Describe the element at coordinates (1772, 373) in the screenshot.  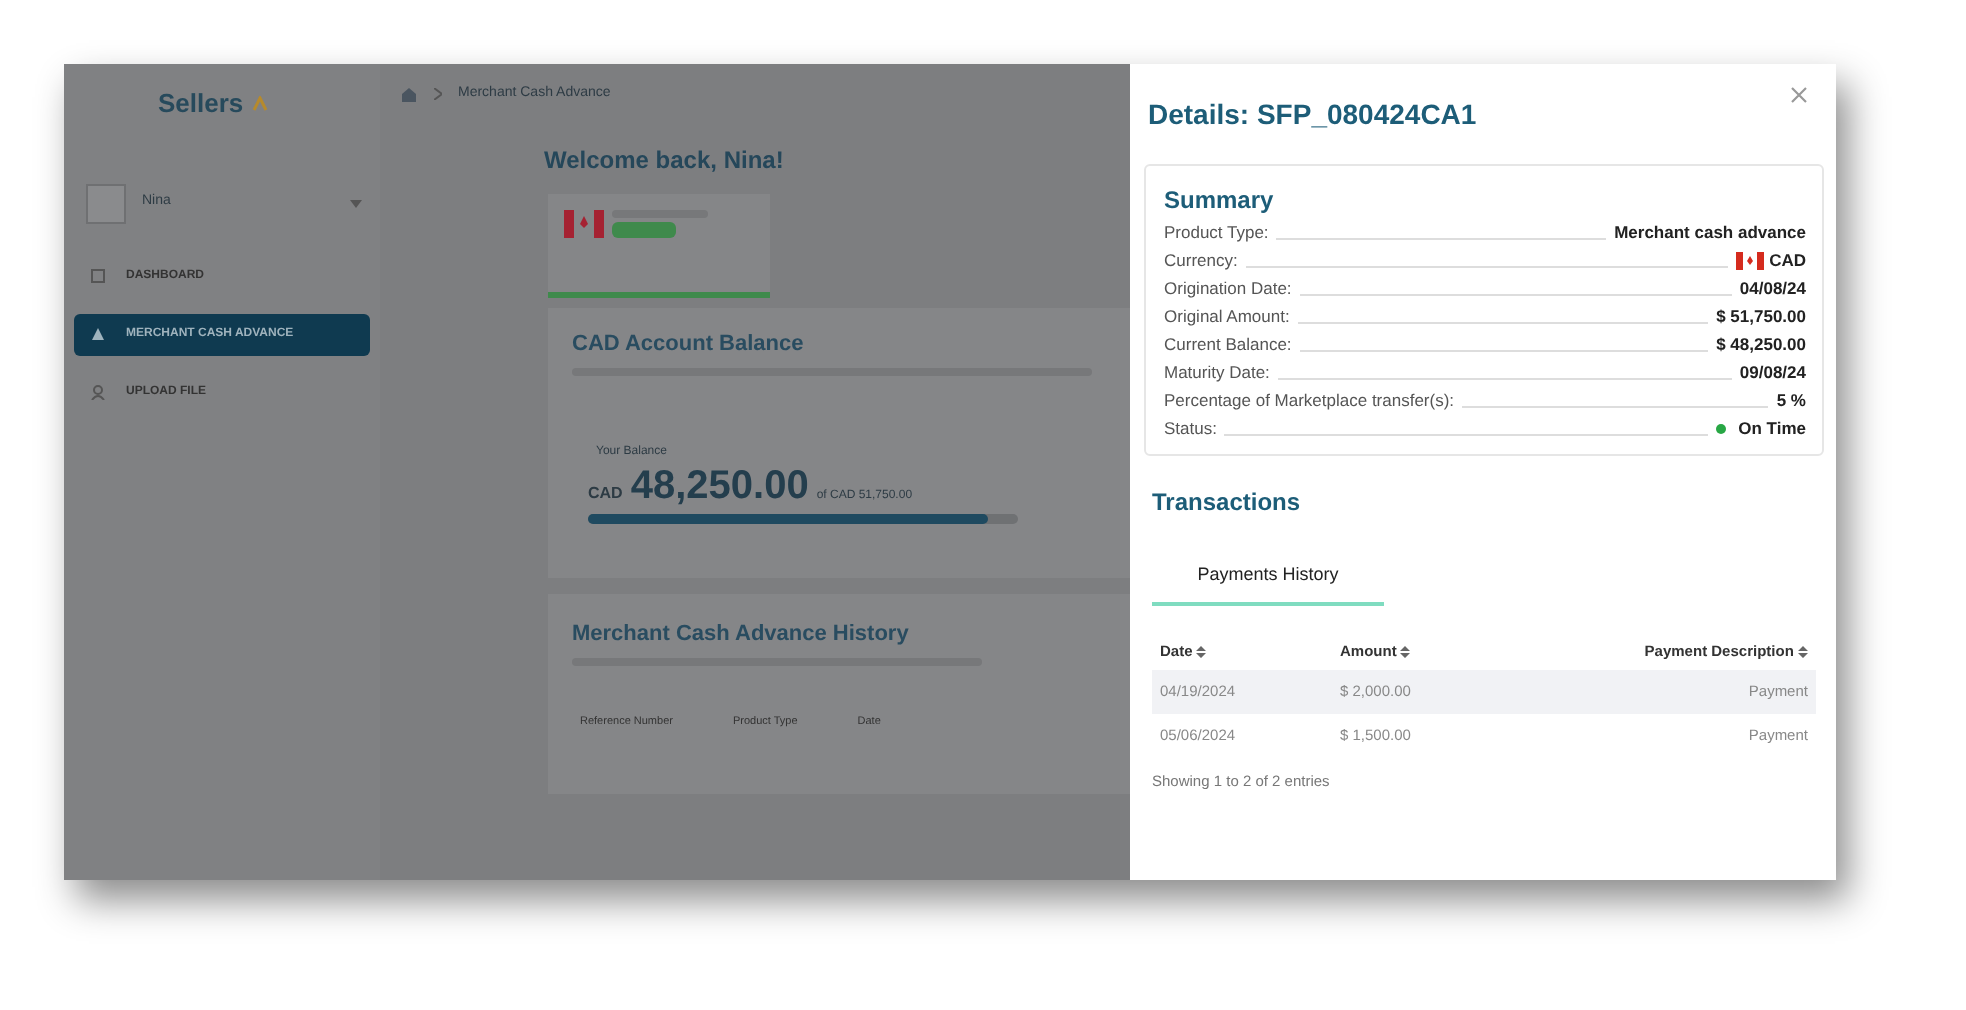
I see `field-value: 09/08/24` at that location.